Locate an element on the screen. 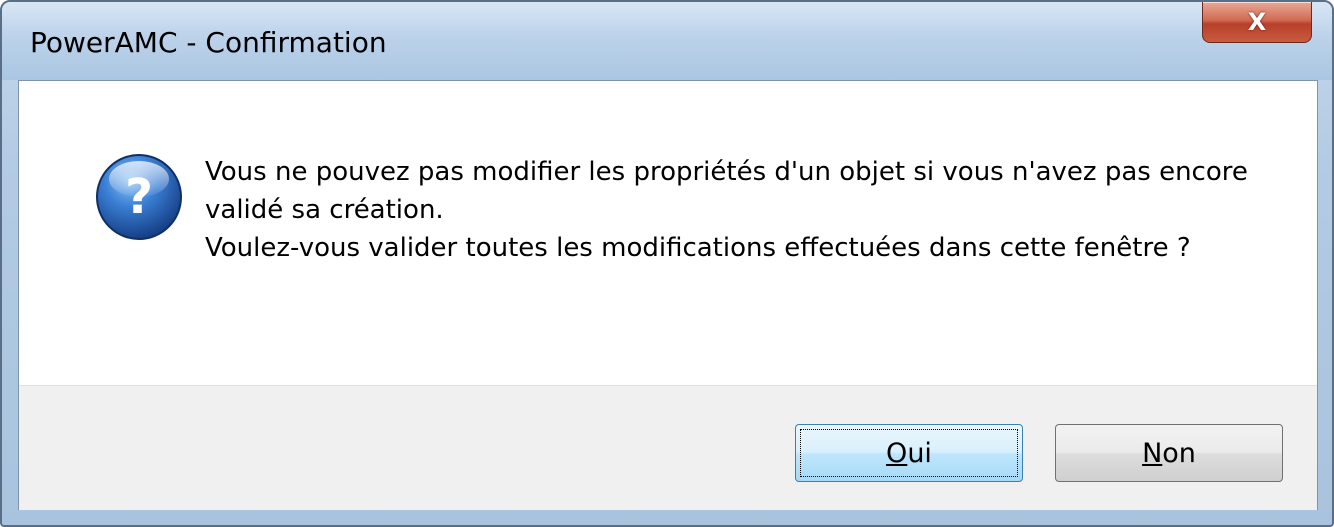  focus-rectangle is located at coordinates (909, 453).